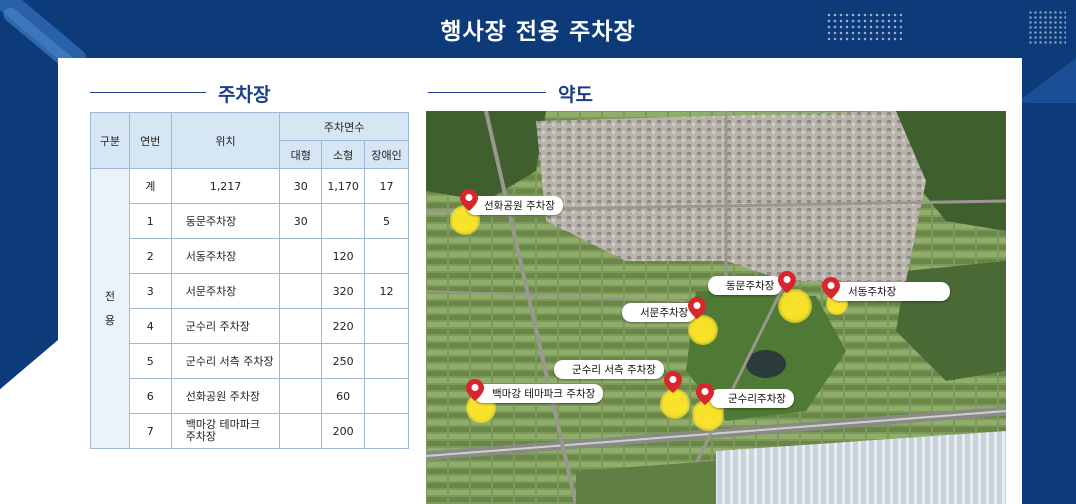  Describe the element at coordinates (890, 291) in the screenshot. I see `map-label-seodong: 서동주차장` at that location.